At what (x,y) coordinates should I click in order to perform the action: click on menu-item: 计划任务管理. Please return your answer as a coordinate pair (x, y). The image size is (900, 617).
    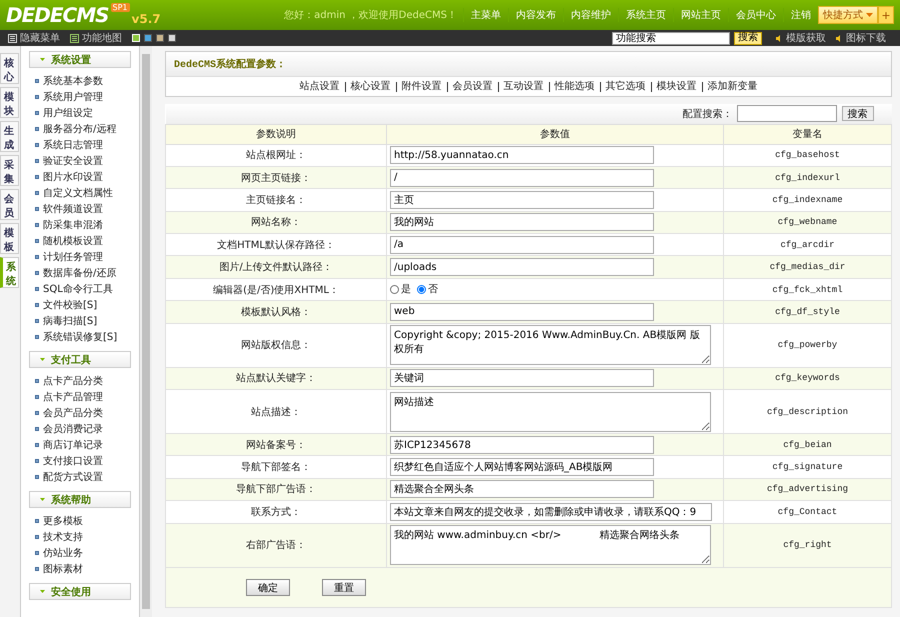
    Looking at the image, I should click on (80, 257).